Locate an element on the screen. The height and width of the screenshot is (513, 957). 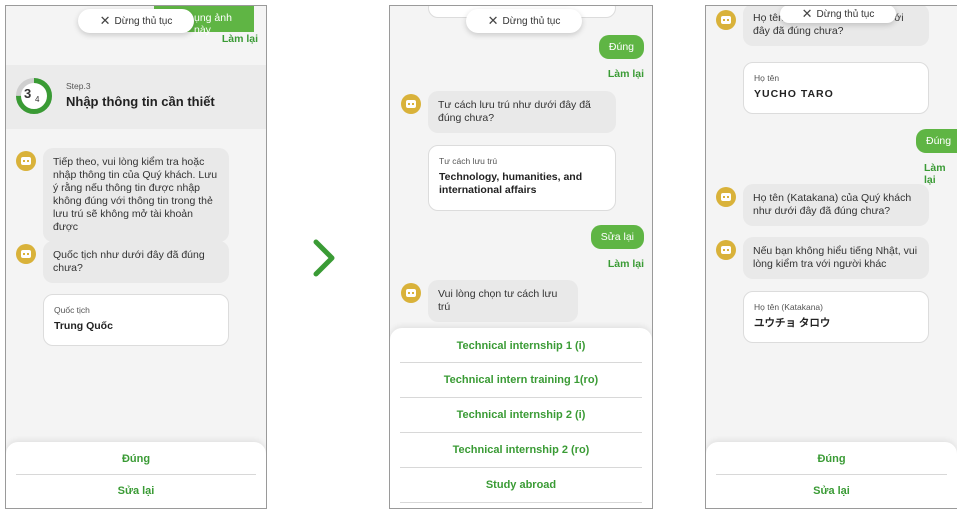
info-card-katakana-name: Họ tên (Katakana) ユウチョ タロウ is located at coordinates (836, 317).